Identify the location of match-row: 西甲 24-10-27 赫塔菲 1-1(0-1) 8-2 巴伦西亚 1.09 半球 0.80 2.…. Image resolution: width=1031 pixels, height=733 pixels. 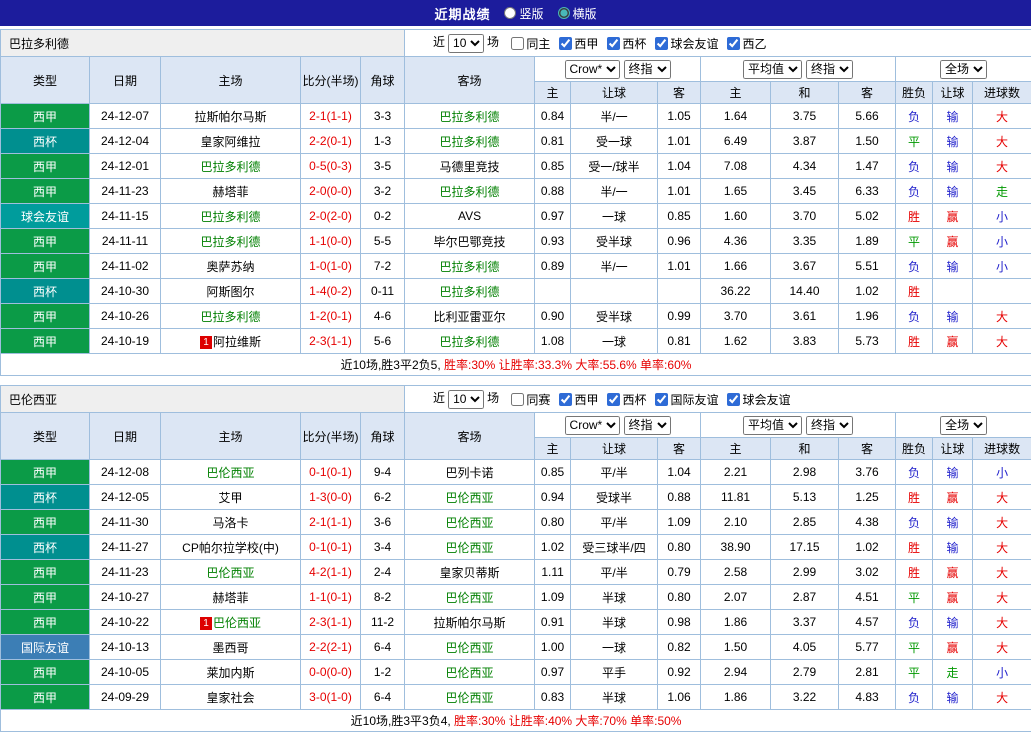
(515, 597).